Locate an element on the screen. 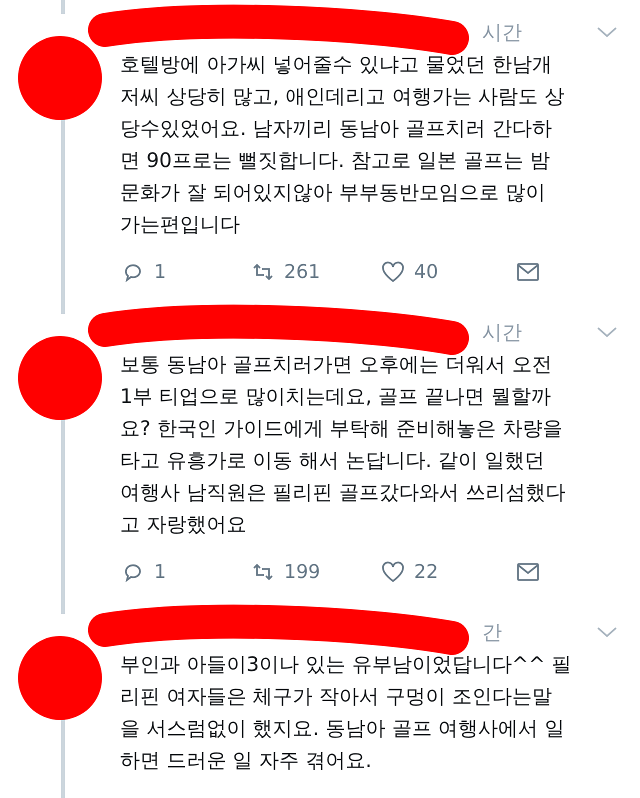 The width and height of the screenshot is (640, 798). timestamp: 간 is located at coordinates (492, 632).